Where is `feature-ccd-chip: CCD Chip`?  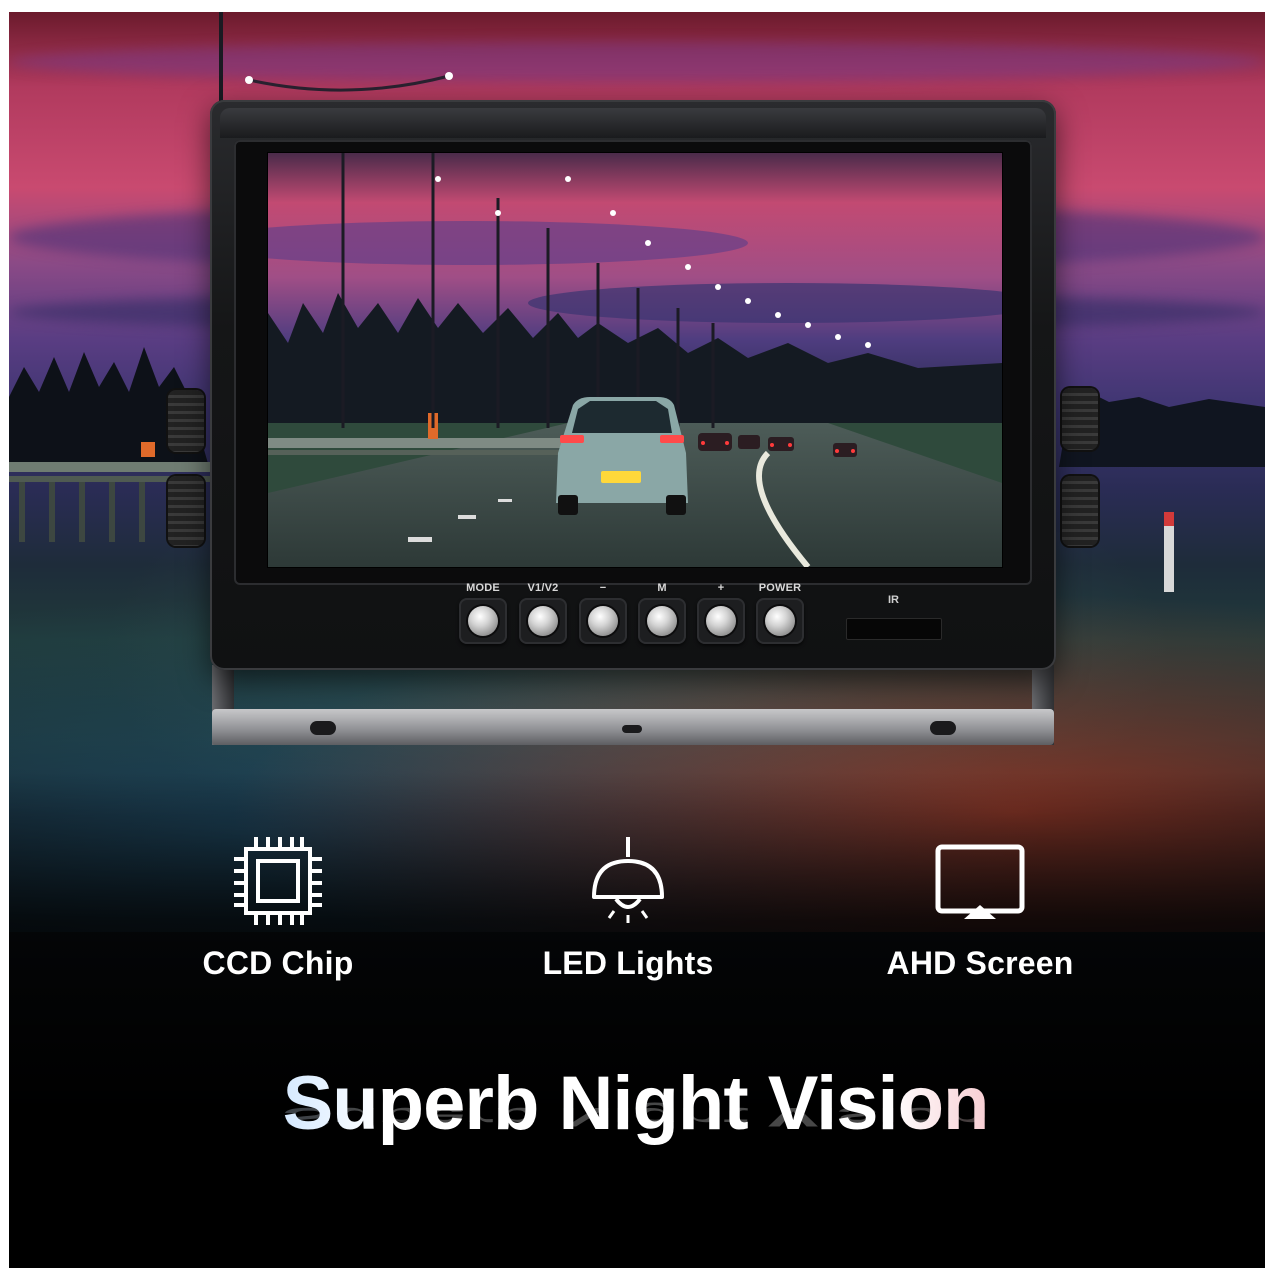
feature-ccd-chip: CCD Chip is located at coordinates (278, 908).